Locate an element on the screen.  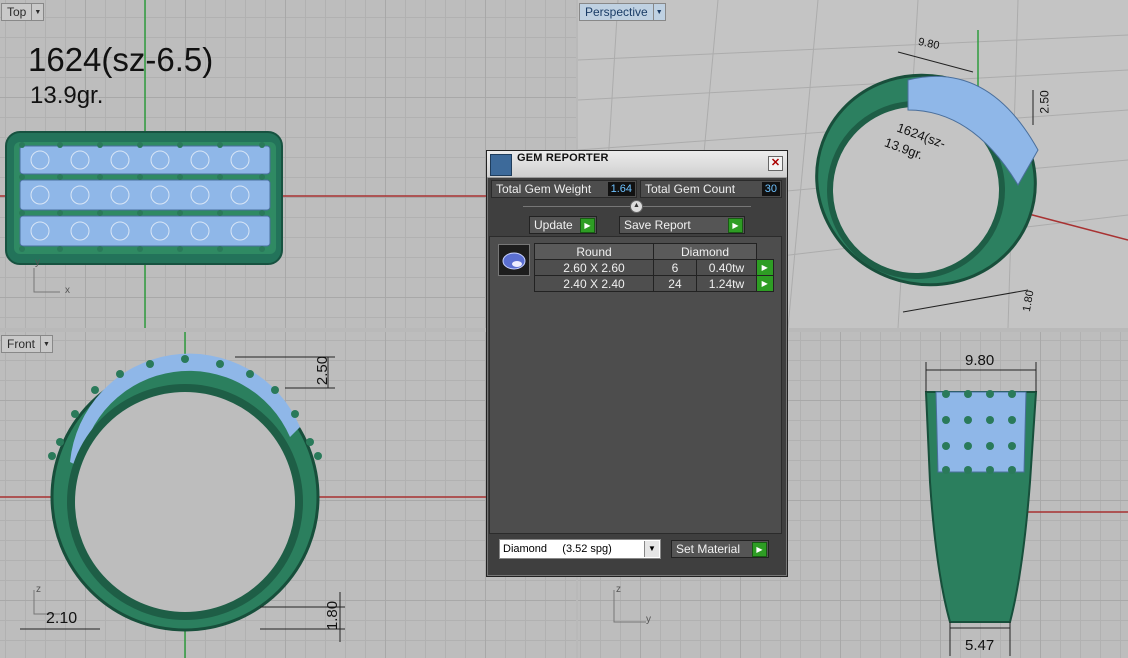
set-material-button: Set Material ▶ is located at coordinates (720, 549).